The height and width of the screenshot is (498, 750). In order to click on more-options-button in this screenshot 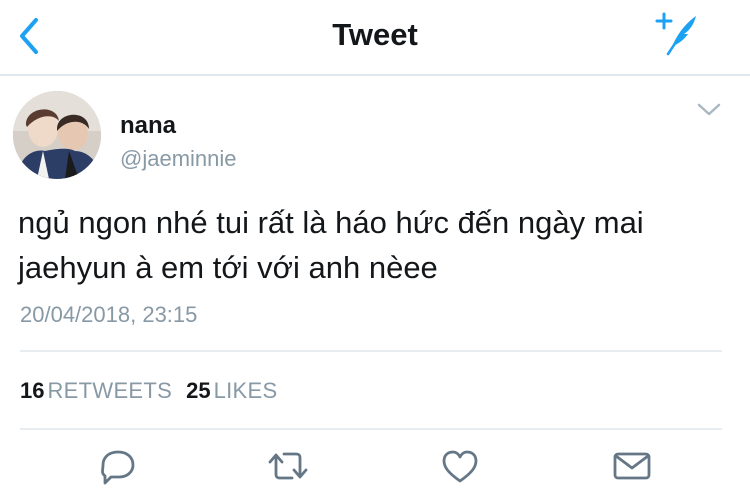, I will do `click(709, 110)`.